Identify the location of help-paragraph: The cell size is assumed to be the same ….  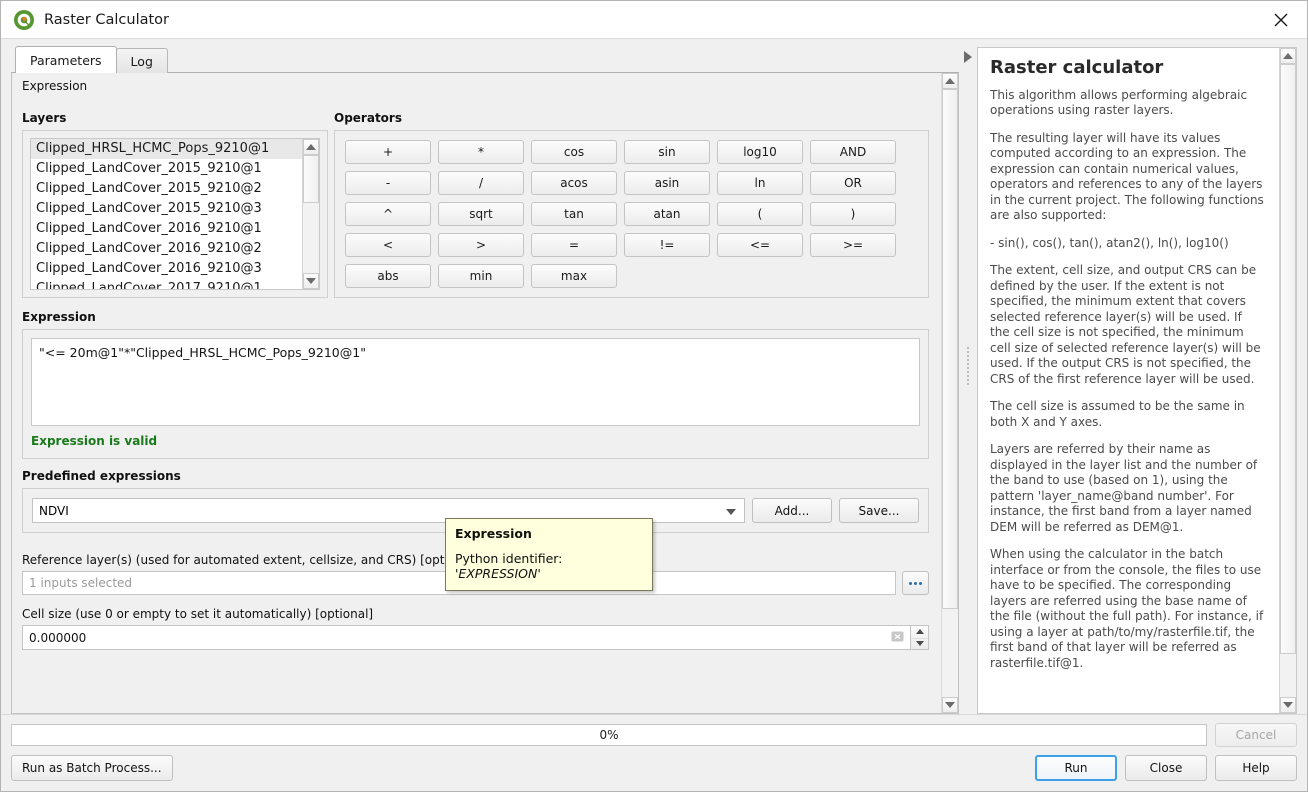
(1117, 414).